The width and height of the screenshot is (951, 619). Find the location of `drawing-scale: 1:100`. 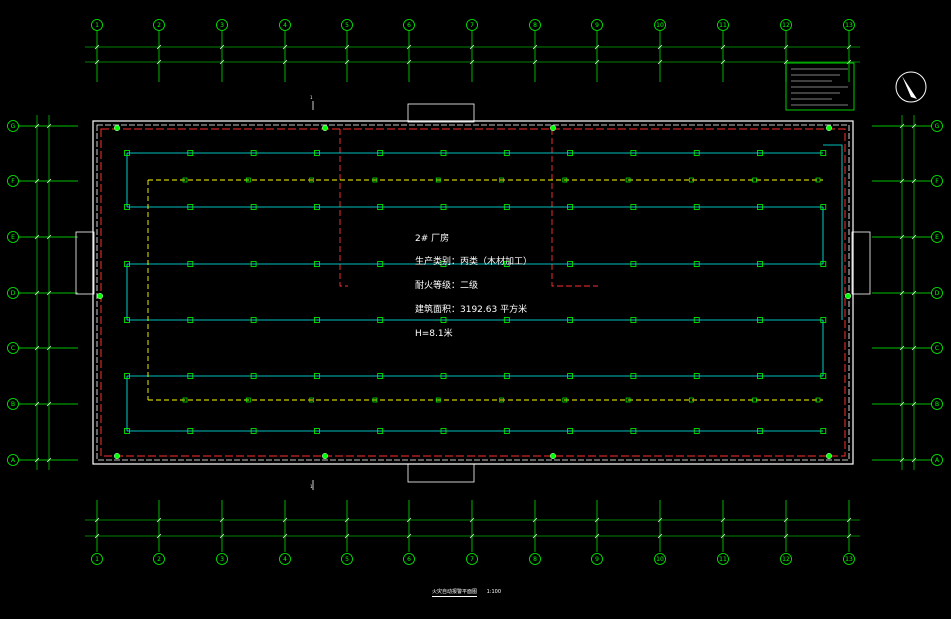

drawing-scale: 1:100 is located at coordinates (494, 592).